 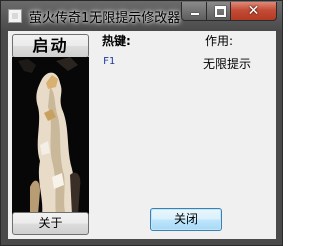 I want to click on minimize-icon, so click(x=195, y=14).